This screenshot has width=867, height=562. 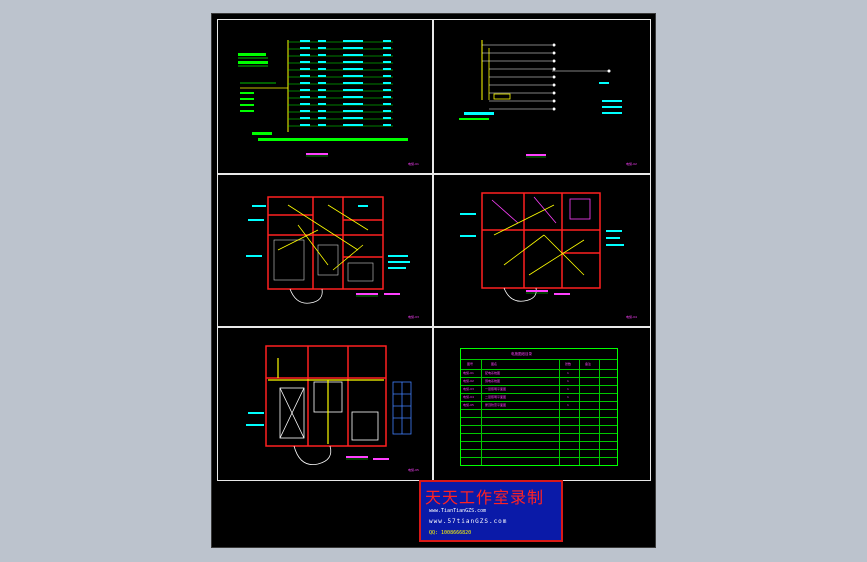 I want to click on table-cell: 电施-03, so click(x=468, y=389).